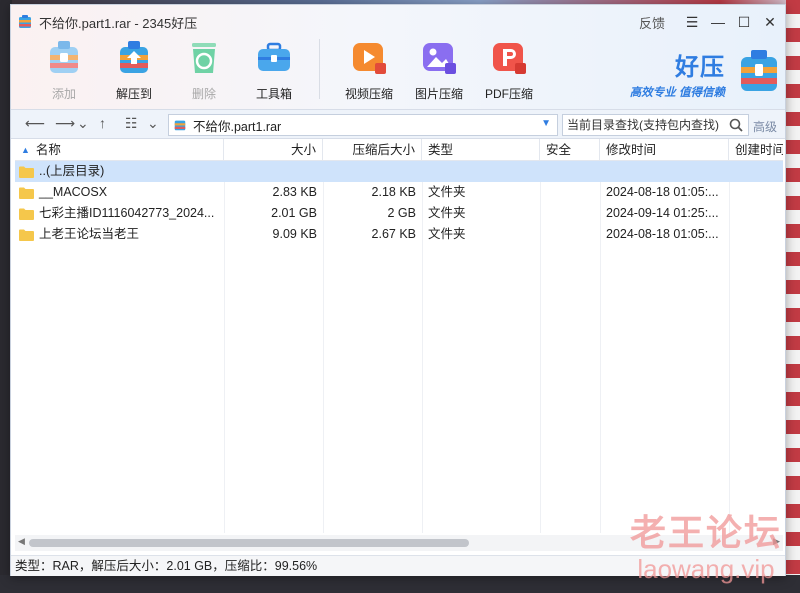  I want to click on image-compress-button-label: 图片压缩, so click(438, 94).